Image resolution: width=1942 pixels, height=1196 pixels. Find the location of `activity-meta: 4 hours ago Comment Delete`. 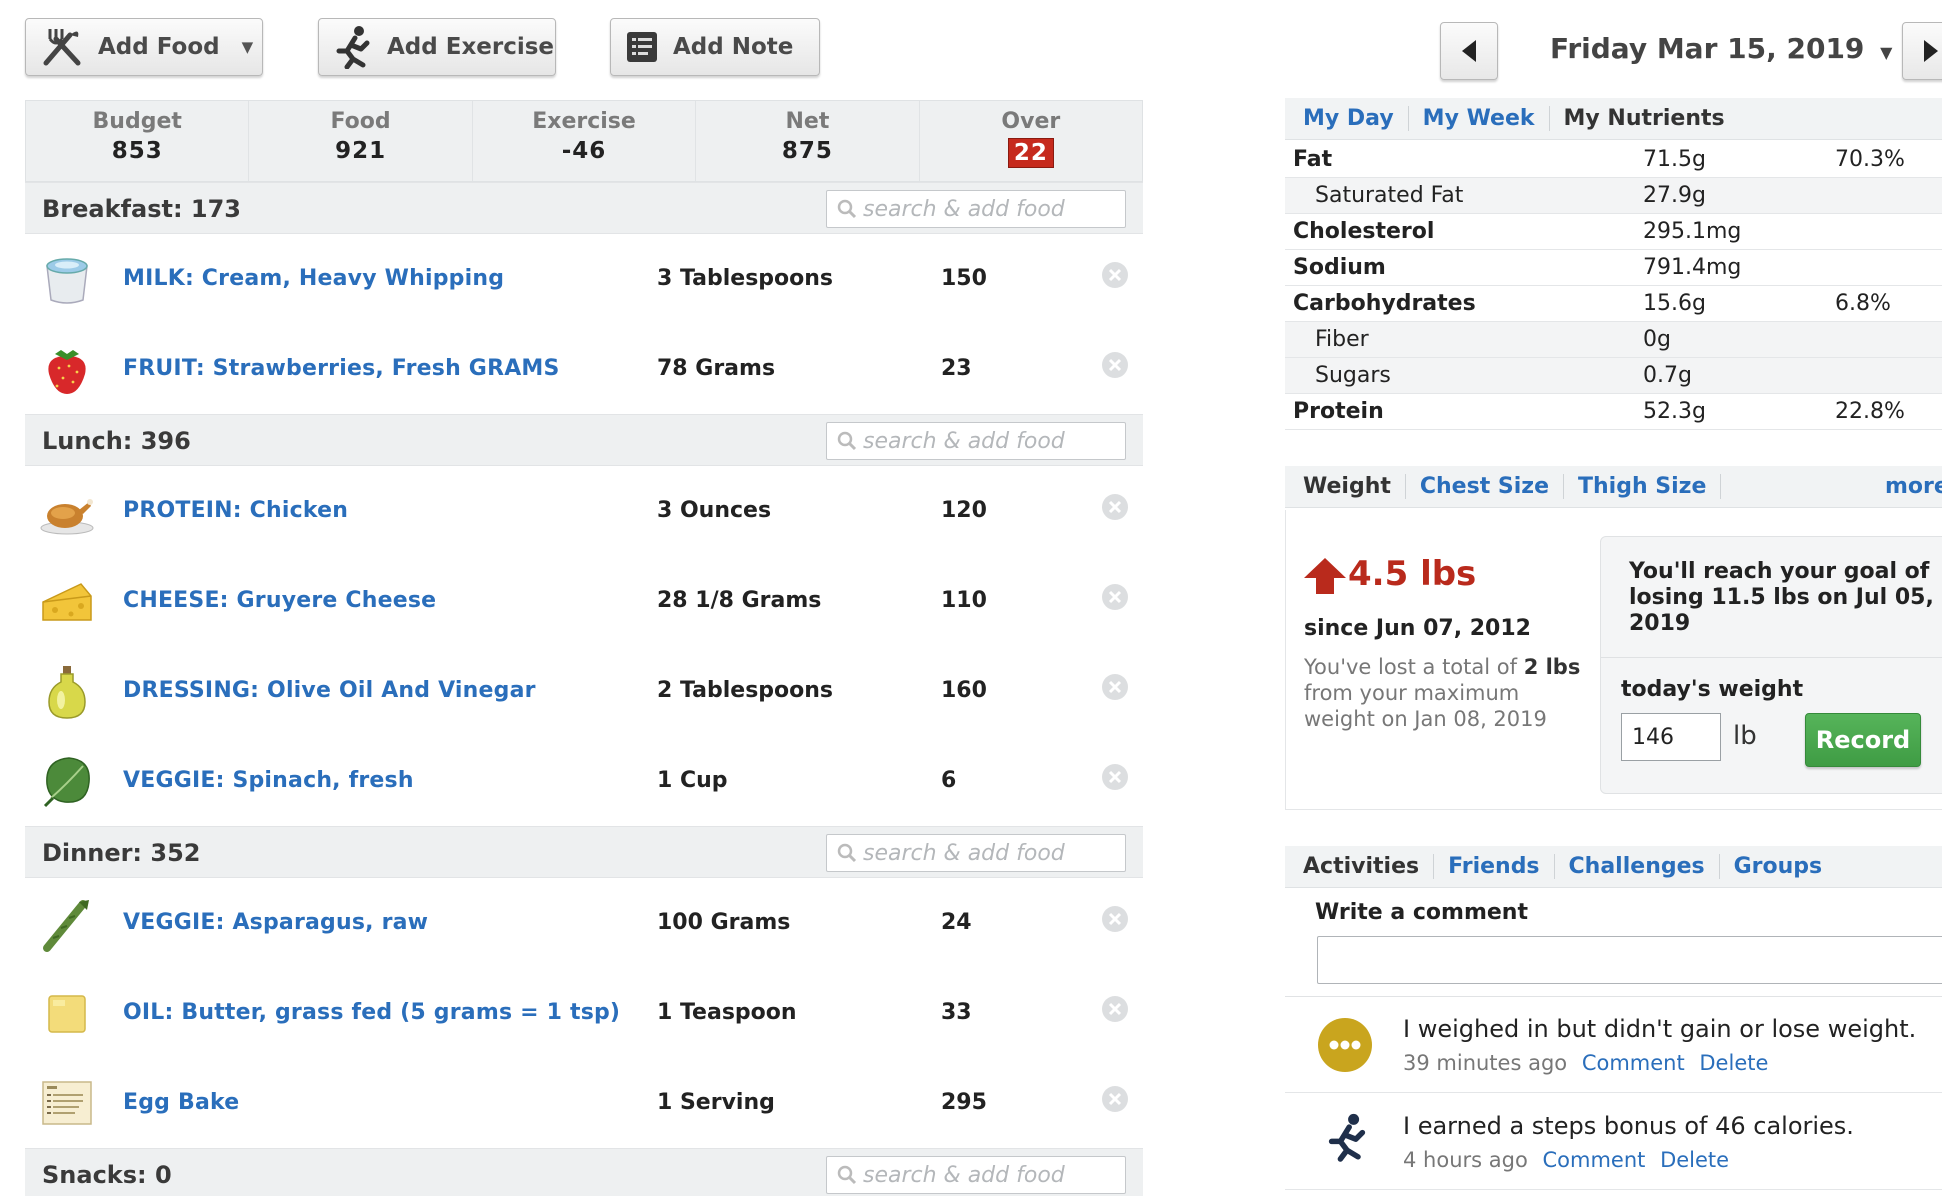

activity-meta: 4 hours ago Comment Delete is located at coordinates (1566, 1160).